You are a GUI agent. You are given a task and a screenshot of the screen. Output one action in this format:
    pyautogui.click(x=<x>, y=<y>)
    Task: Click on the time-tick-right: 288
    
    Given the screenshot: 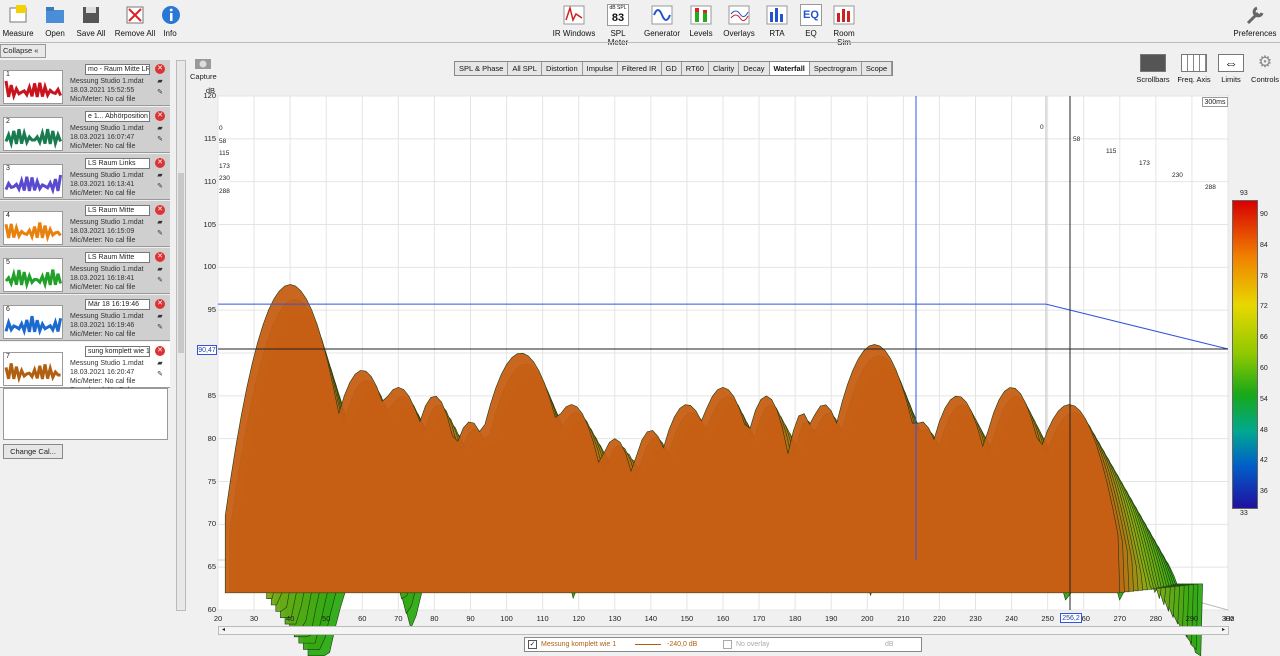 What is the action you would take?
    pyautogui.click(x=1210, y=187)
    